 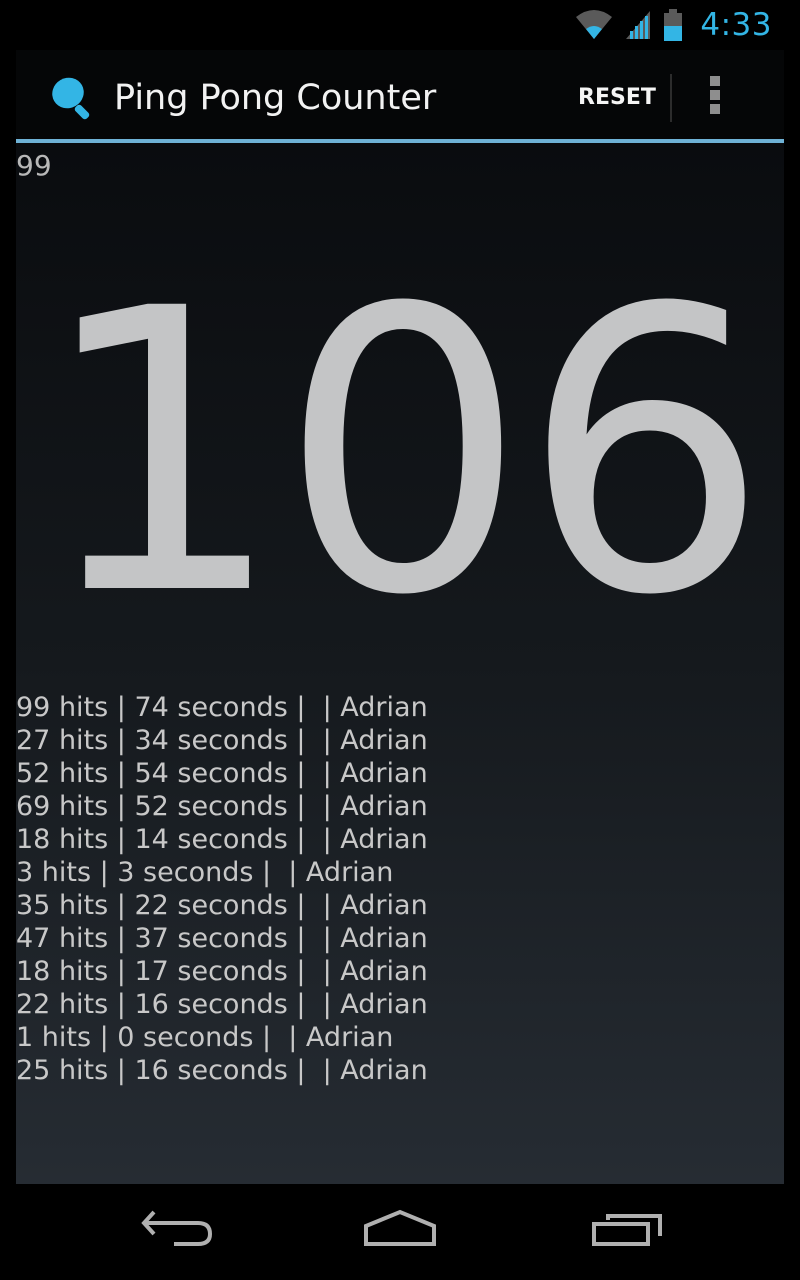 I want to click on status-bar: 4:33, so click(x=400, y=25).